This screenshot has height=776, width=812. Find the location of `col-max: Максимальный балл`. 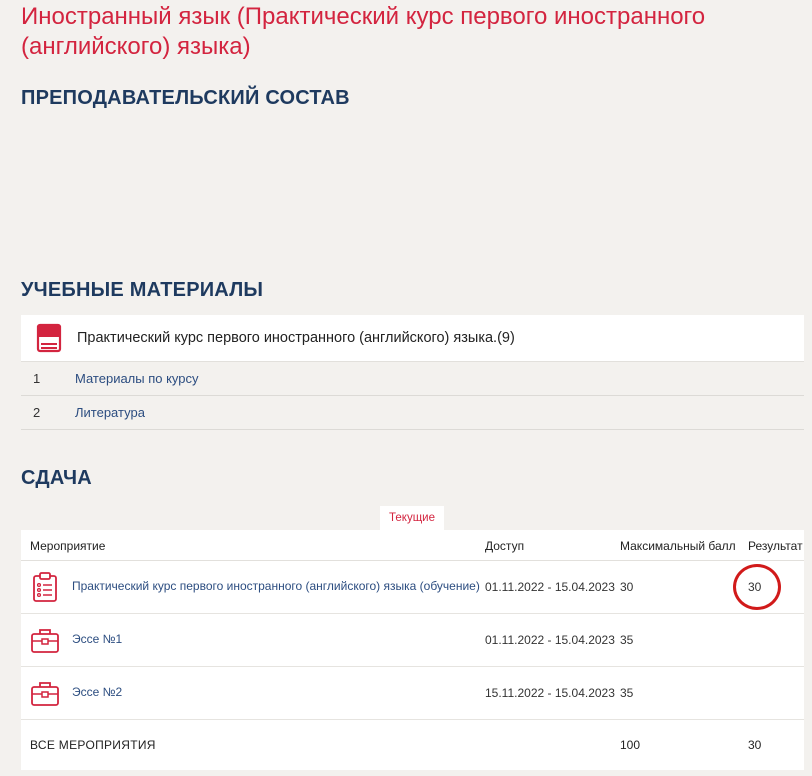

col-max: Максимальный балл is located at coordinates (678, 546).